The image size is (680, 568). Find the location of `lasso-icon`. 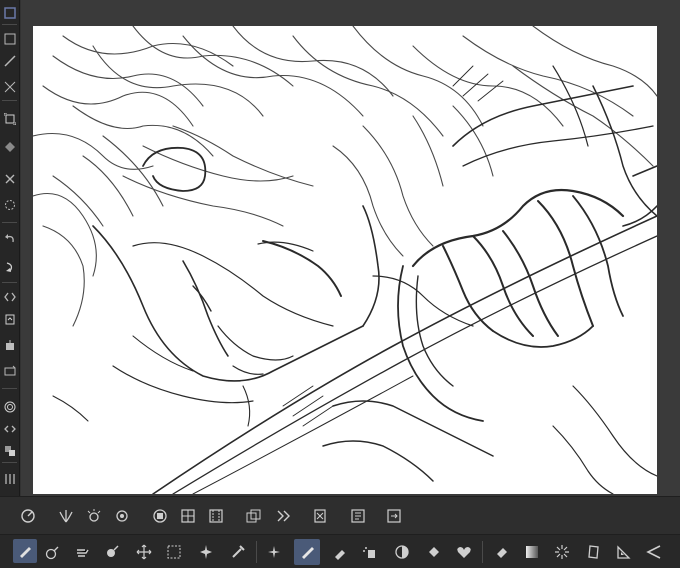

lasso-icon is located at coordinates (52, 552).